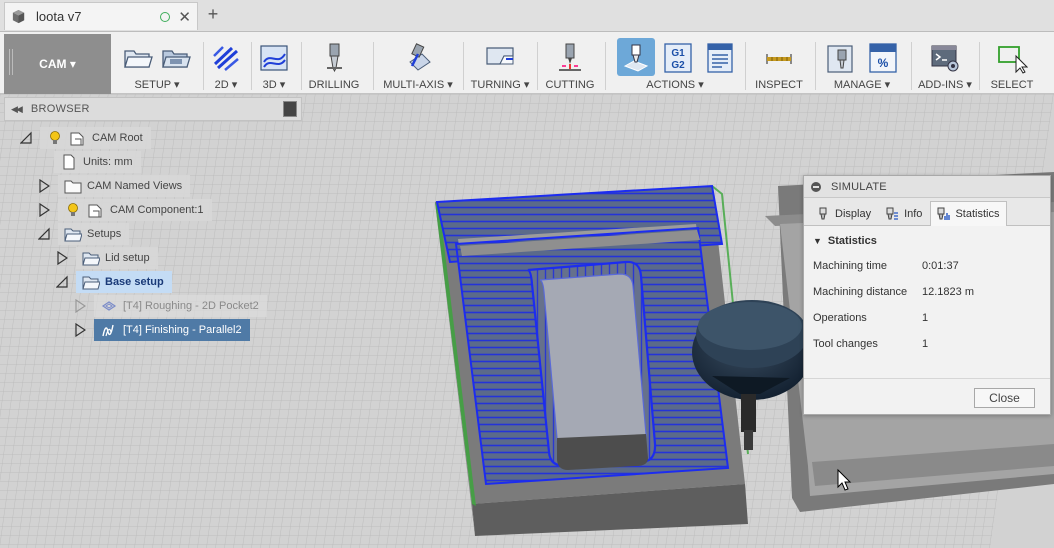 Image resolution: width=1054 pixels, height=548 pixels. Describe the element at coordinates (334, 85) in the screenshot. I see `drilling-label: DRILLING` at that location.